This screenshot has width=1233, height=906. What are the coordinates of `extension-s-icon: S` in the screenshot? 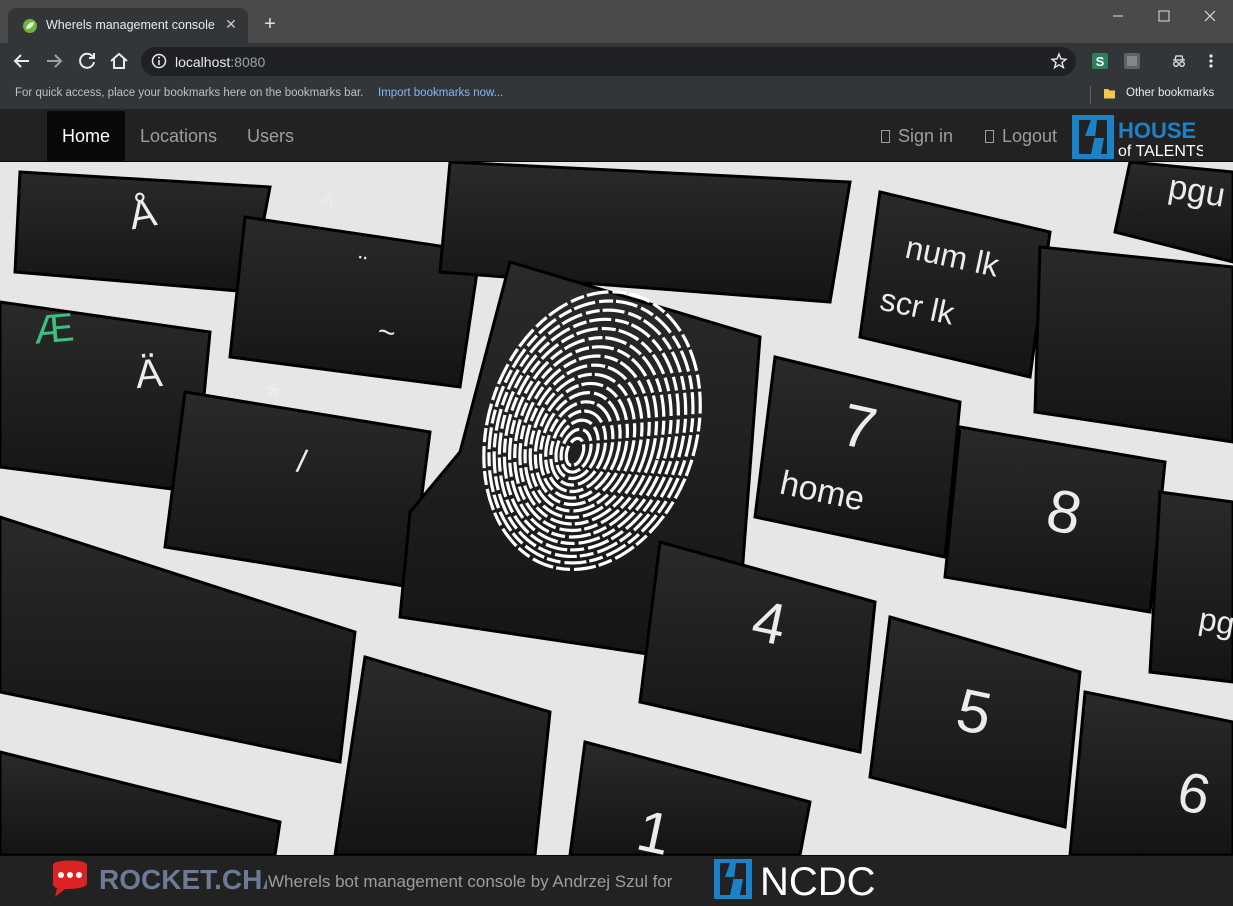 It's located at (1100, 61).